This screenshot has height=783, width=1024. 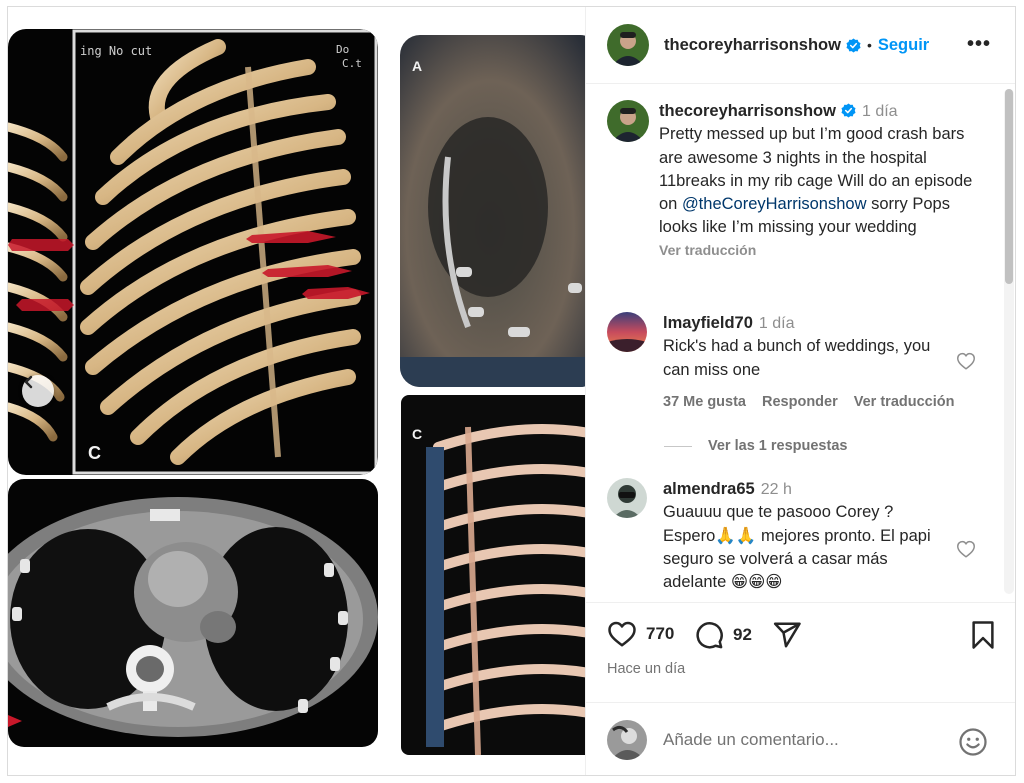 I want to click on author-username: thecoreyharrisonshow, so click(x=752, y=45).